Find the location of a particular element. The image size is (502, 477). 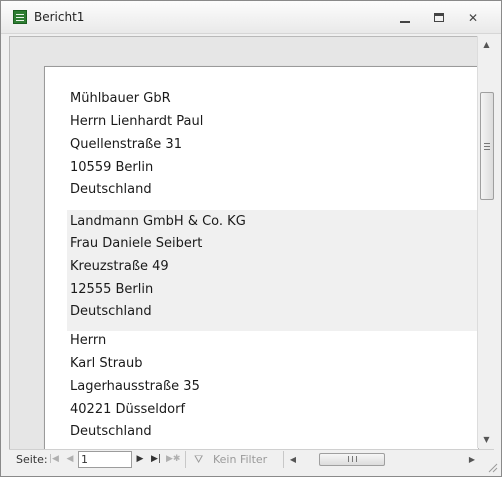

maximize-icon is located at coordinates (439, 17).